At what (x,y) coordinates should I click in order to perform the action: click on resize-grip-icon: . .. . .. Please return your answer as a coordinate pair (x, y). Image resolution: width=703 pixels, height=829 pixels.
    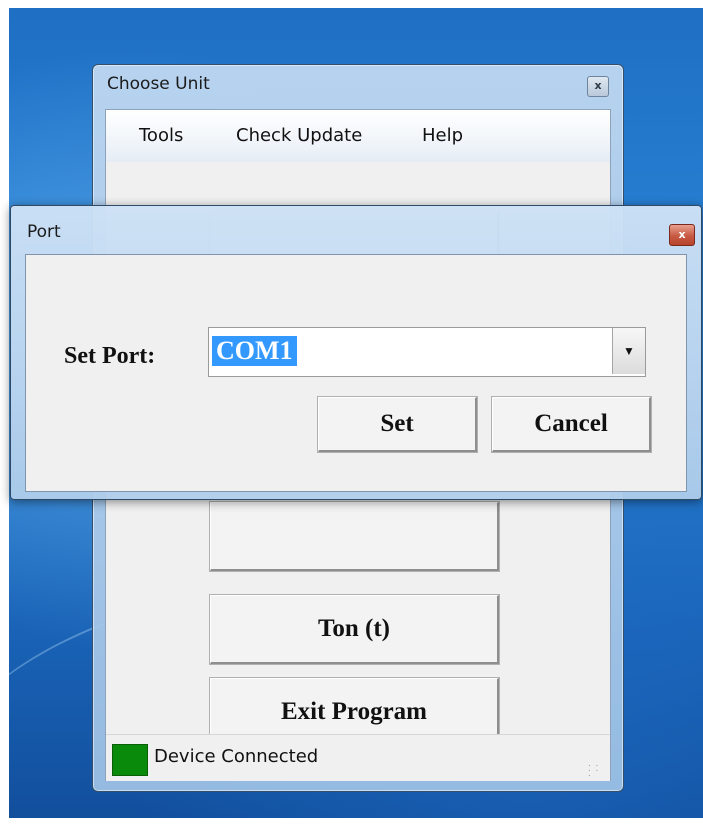
    Looking at the image, I should click on (595, 769).